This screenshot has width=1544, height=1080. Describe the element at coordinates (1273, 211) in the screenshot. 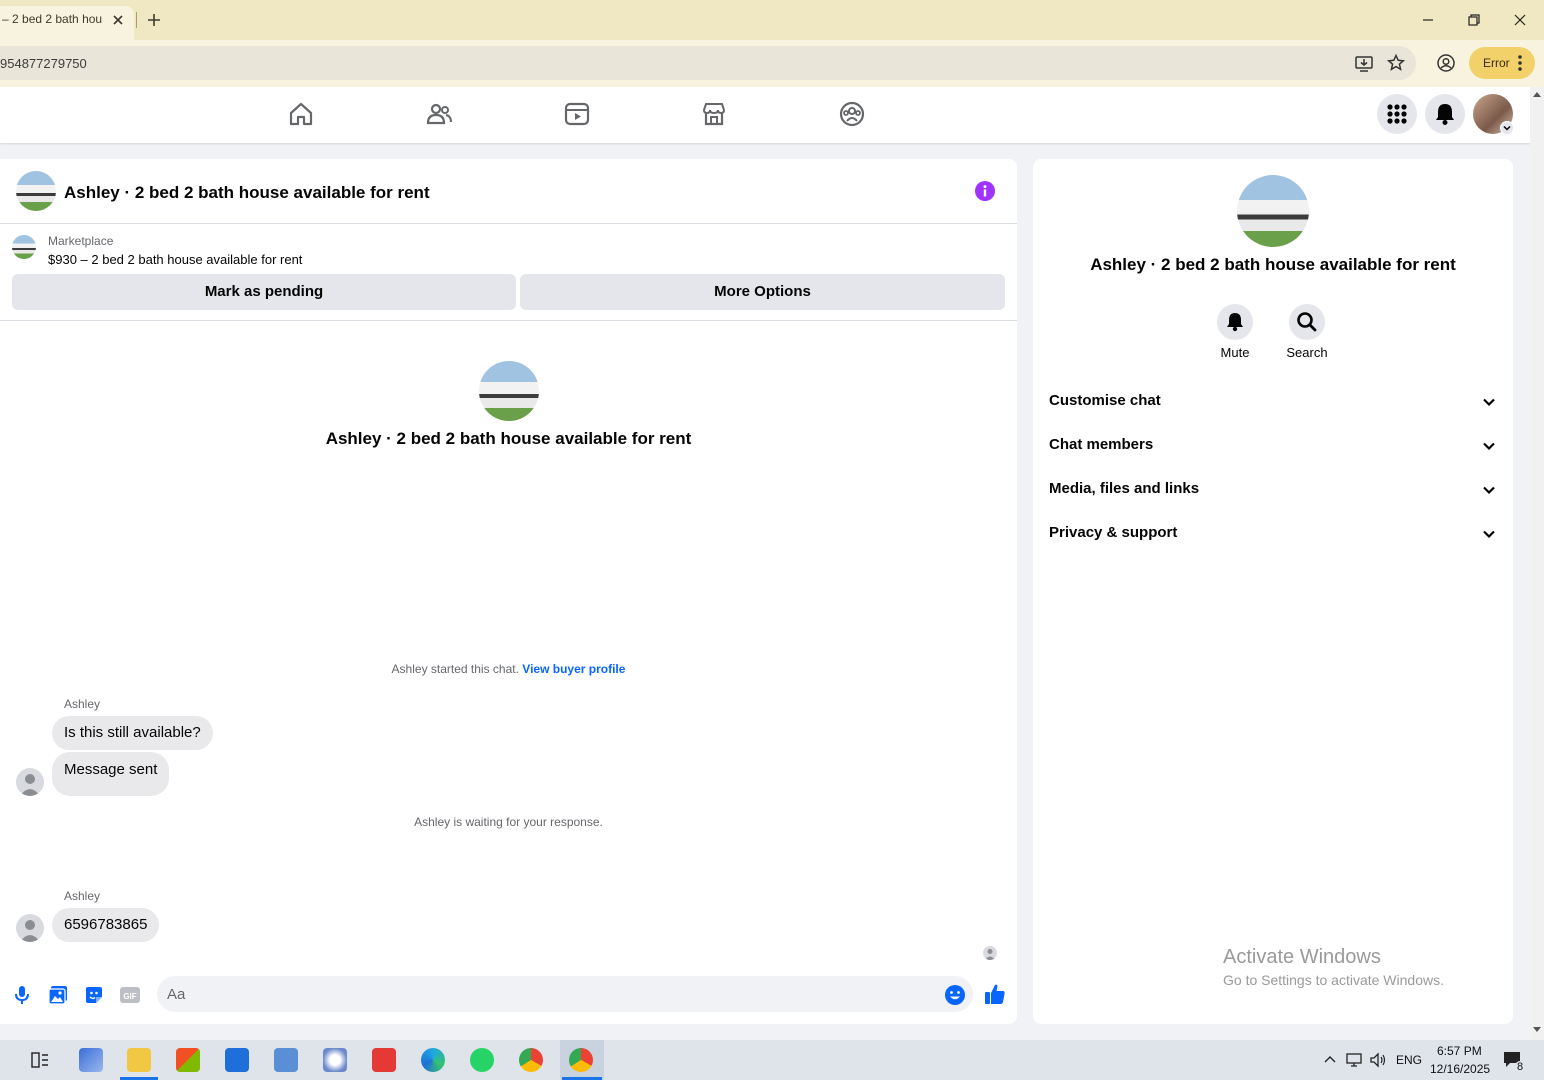

I see `details-avatar` at that location.